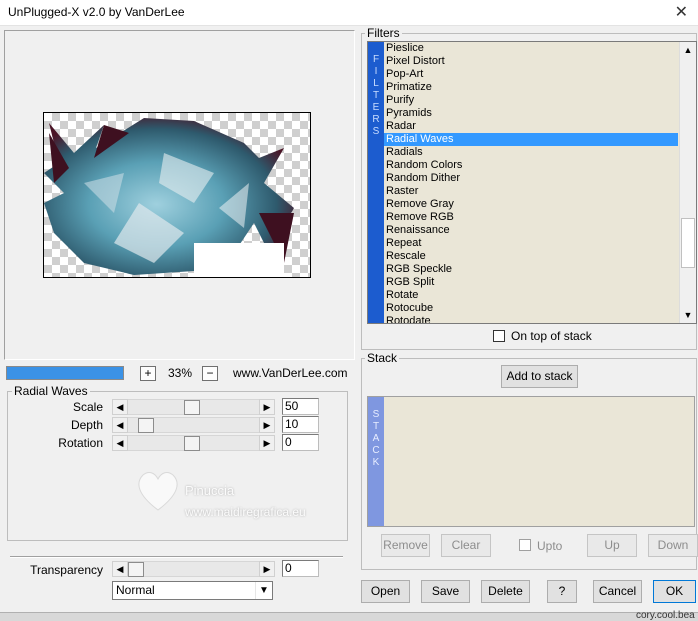 The image size is (698, 621). What do you see at coordinates (267, 407) in the screenshot?
I see `scale-right-arrow-icon: ▶` at bounding box center [267, 407].